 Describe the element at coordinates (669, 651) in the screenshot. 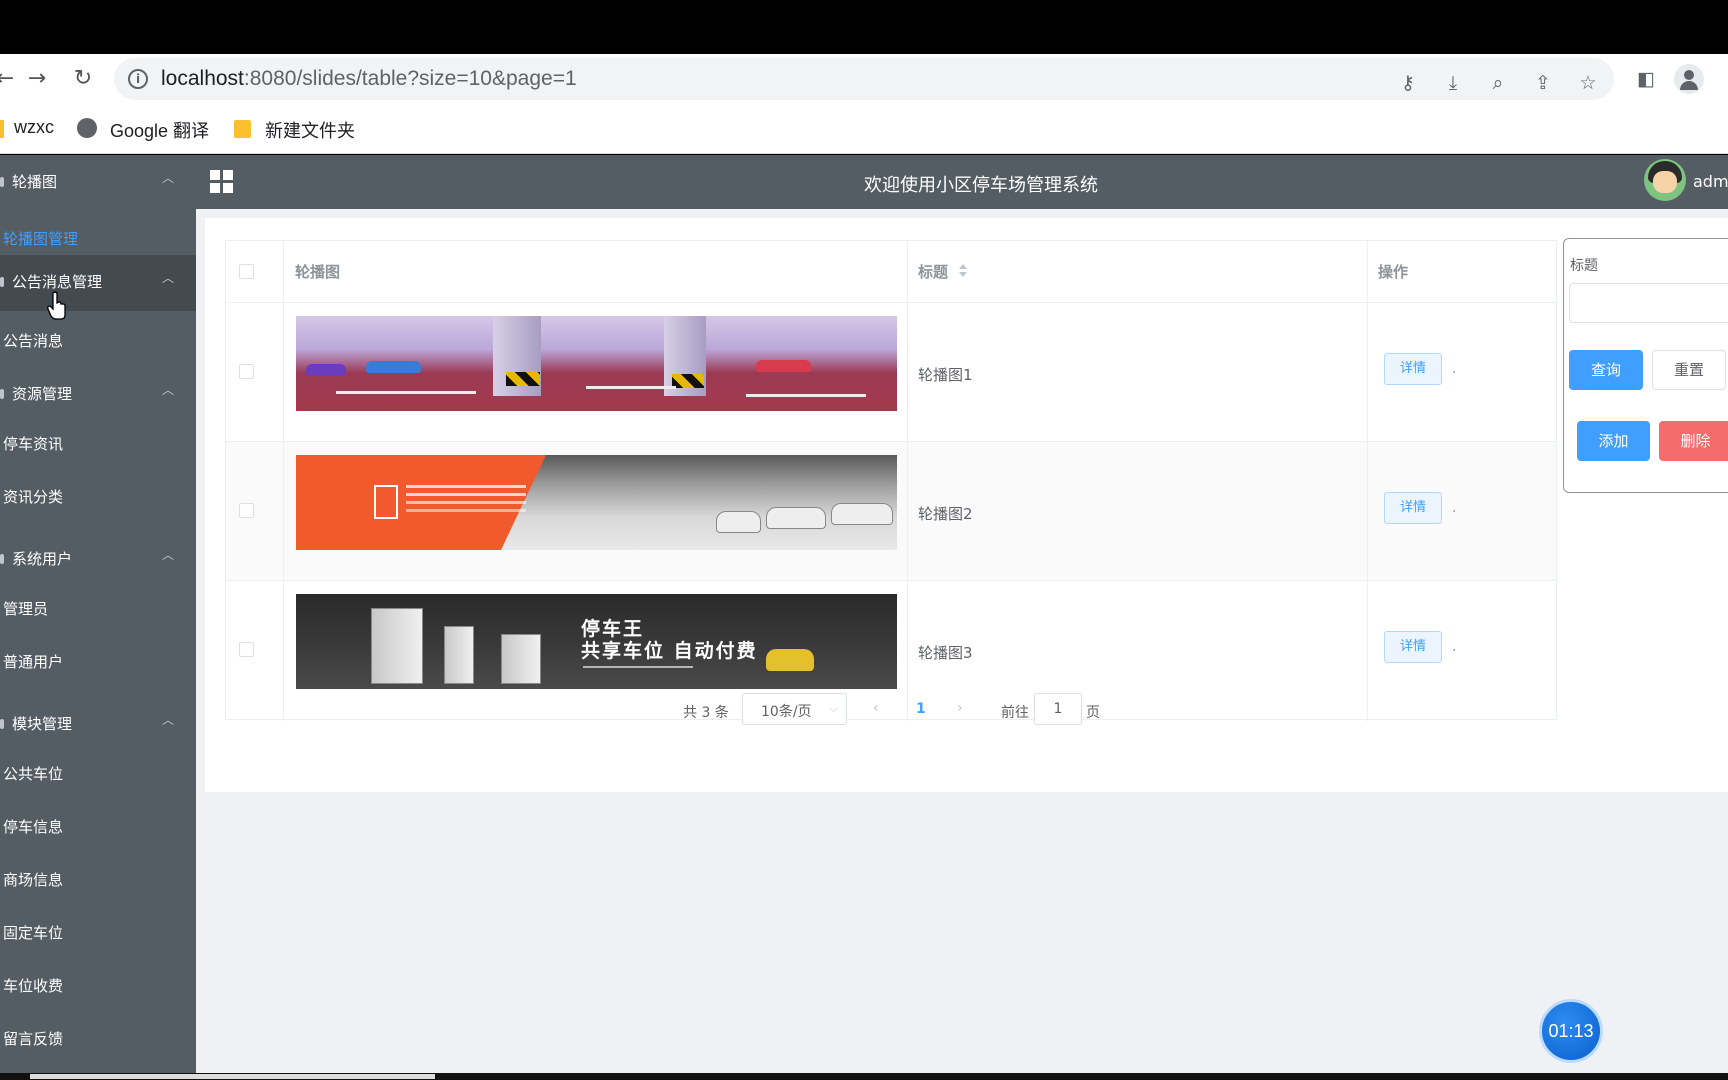

I see `banner-subheading: 共享车位 自动付费` at that location.